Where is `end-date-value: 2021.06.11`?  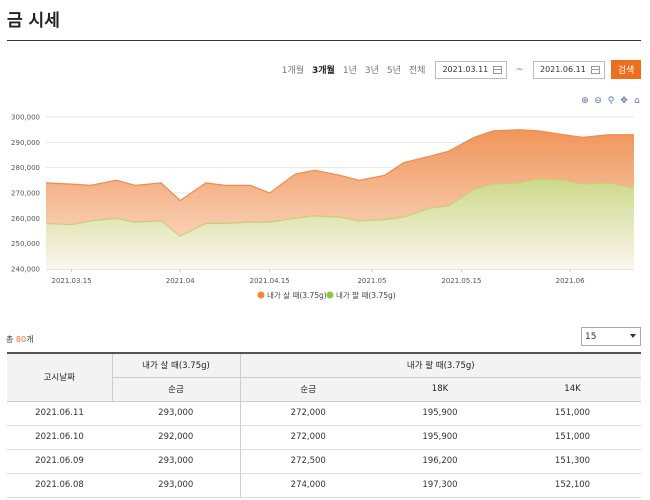
end-date-value: 2021.06.11 is located at coordinates (563, 69).